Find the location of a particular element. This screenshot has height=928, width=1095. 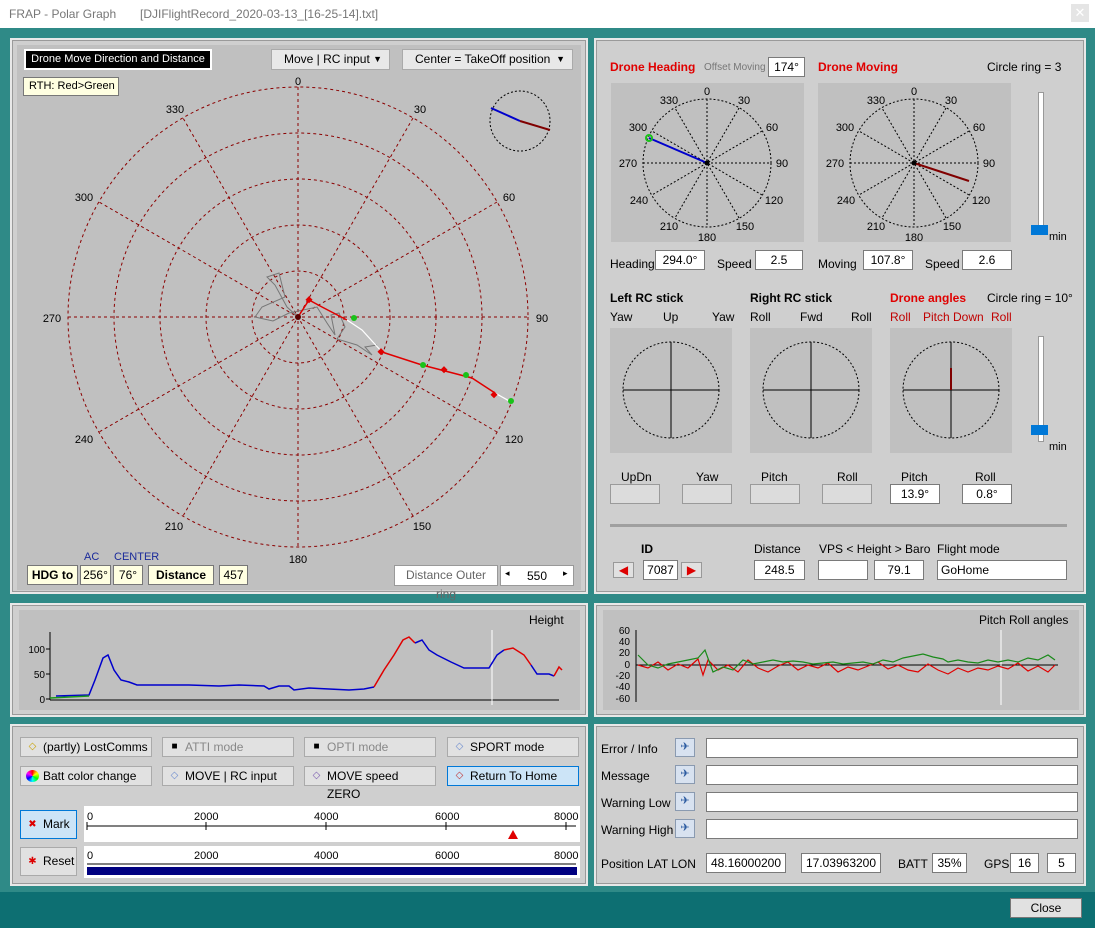

svg-text: -20 is located at coordinates (623, 676).